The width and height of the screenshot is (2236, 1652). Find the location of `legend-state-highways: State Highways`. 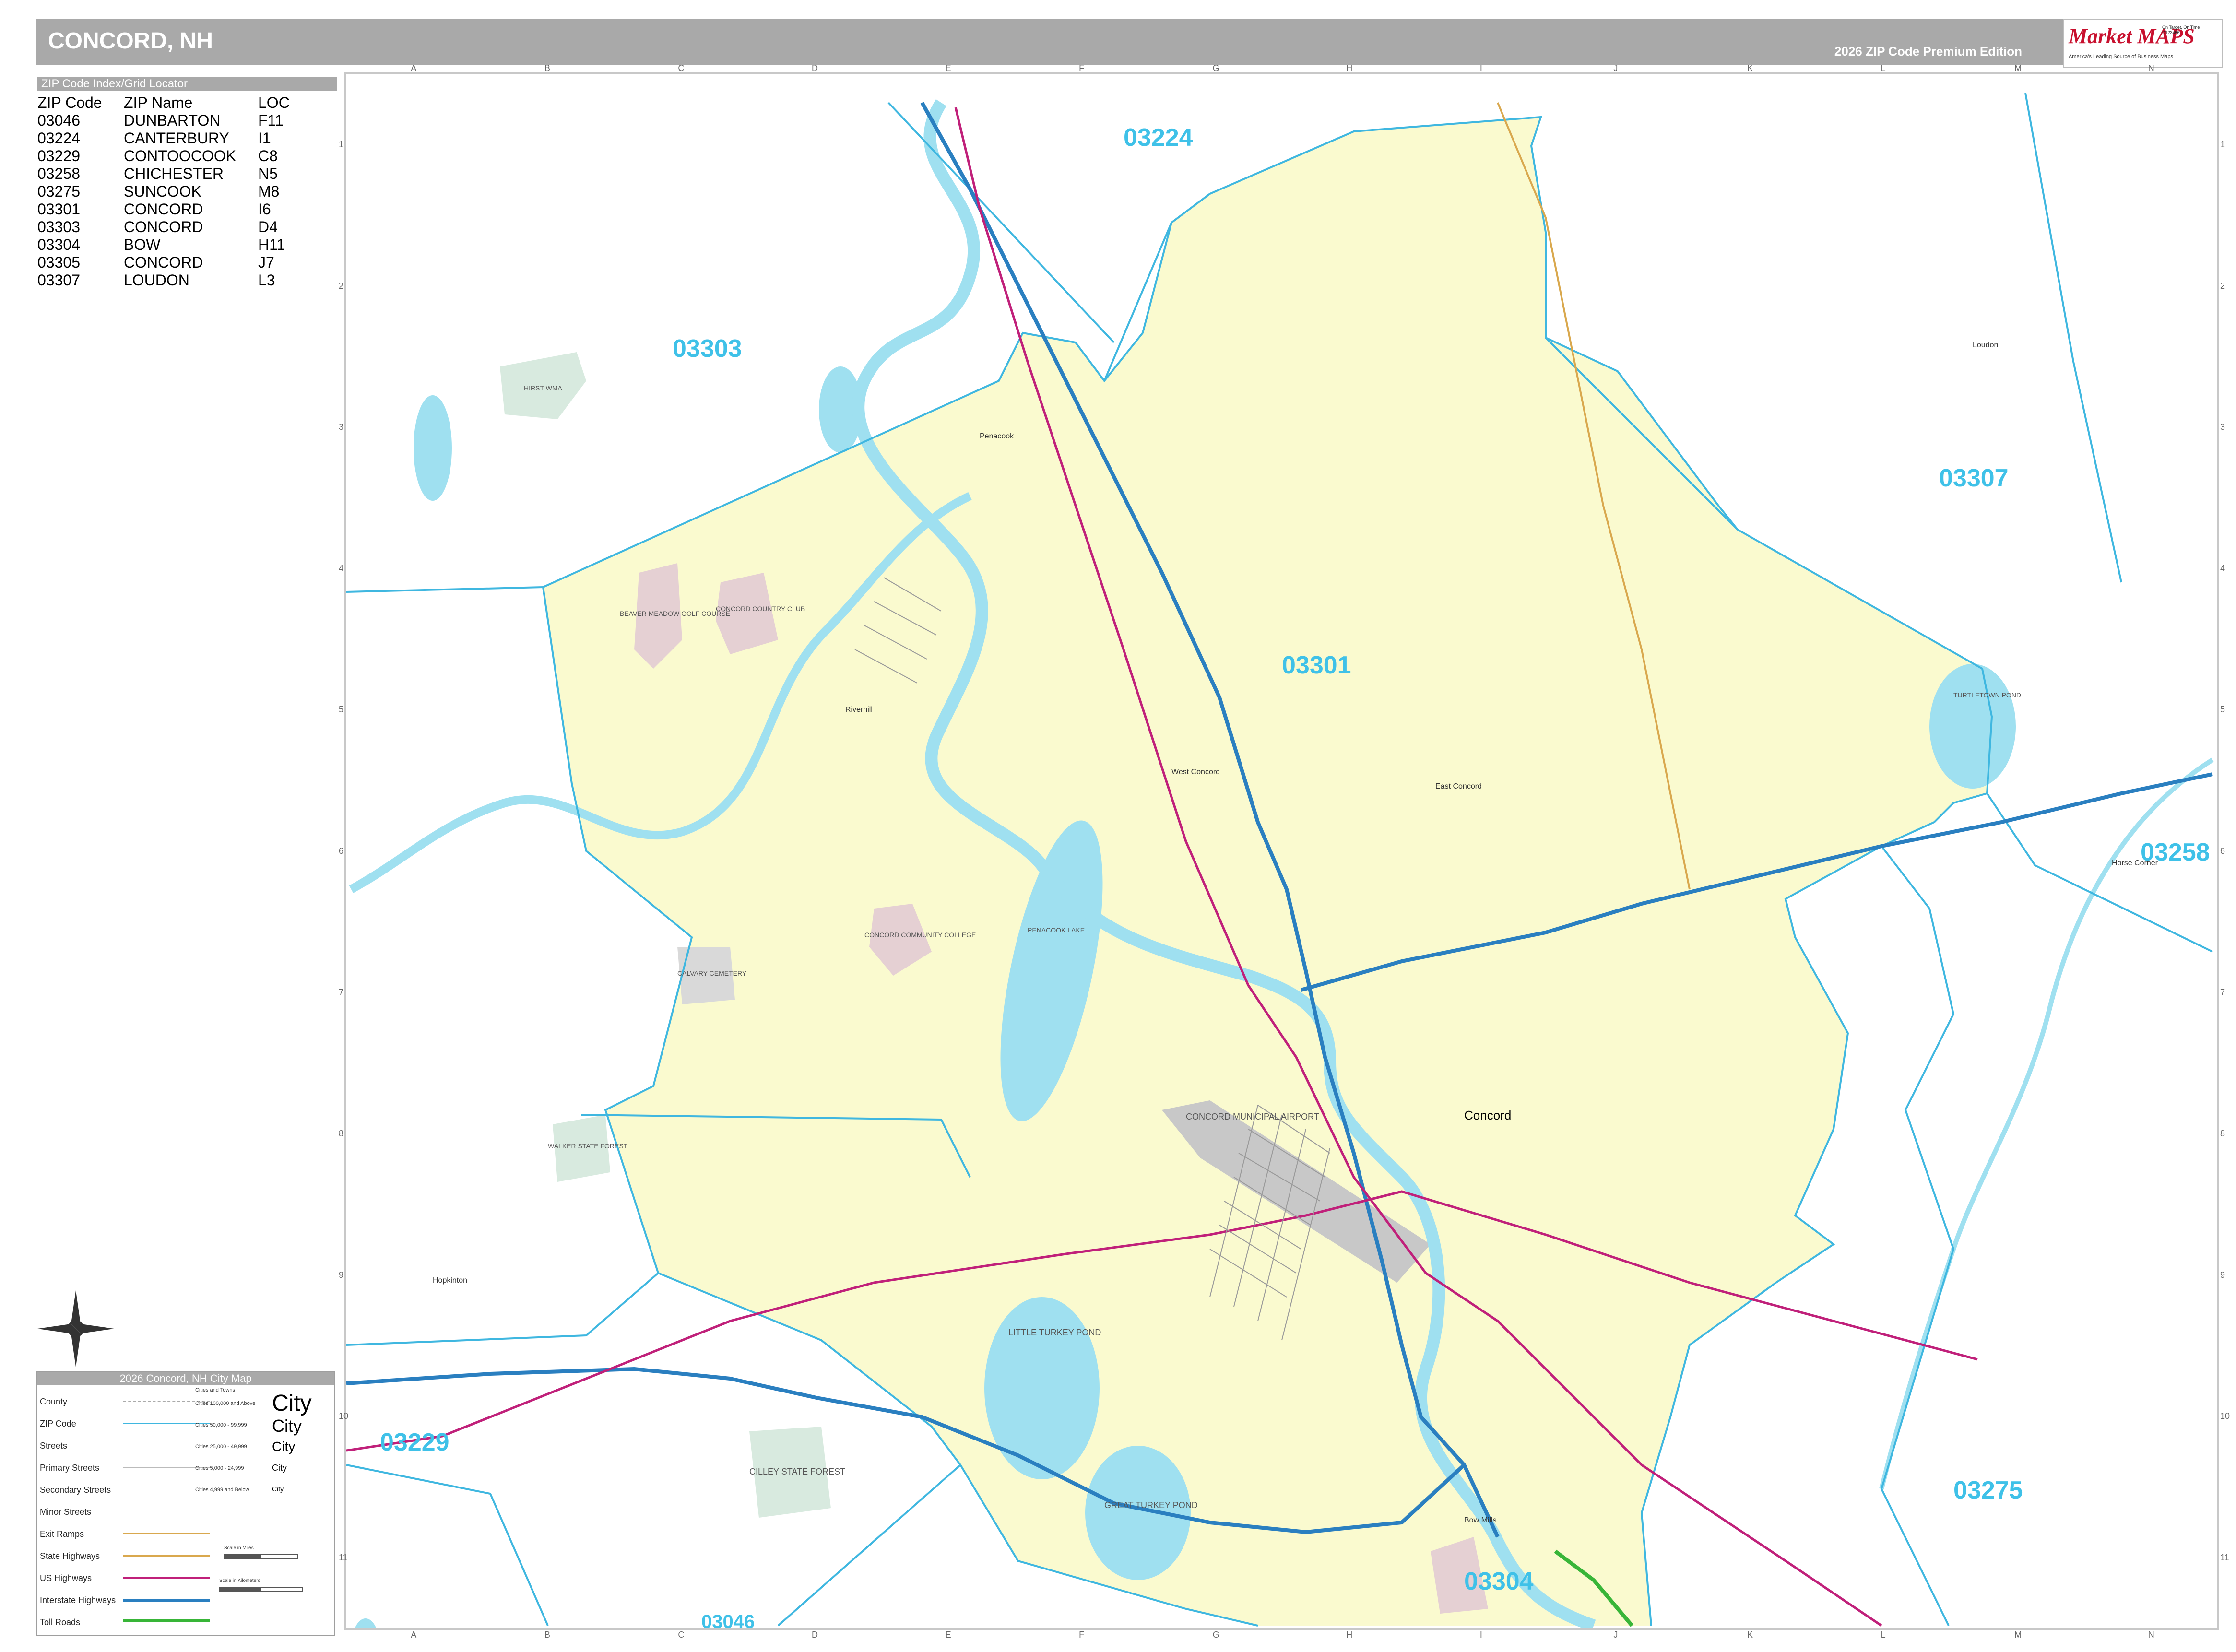

legend-state-highways: State Highways is located at coordinates (70, 1556).